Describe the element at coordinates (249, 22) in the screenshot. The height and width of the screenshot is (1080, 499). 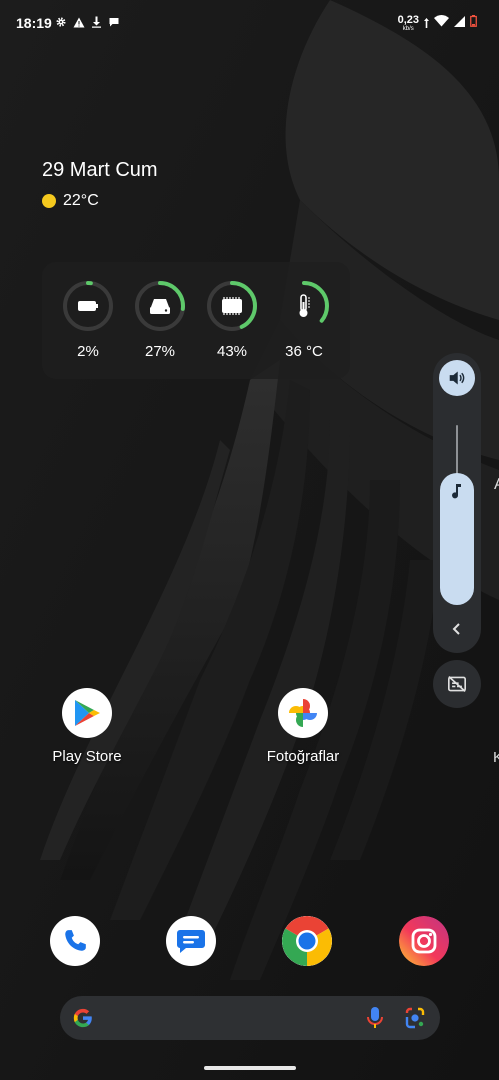
I see `status-bar: 18:19 0,23 kb/s` at that location.